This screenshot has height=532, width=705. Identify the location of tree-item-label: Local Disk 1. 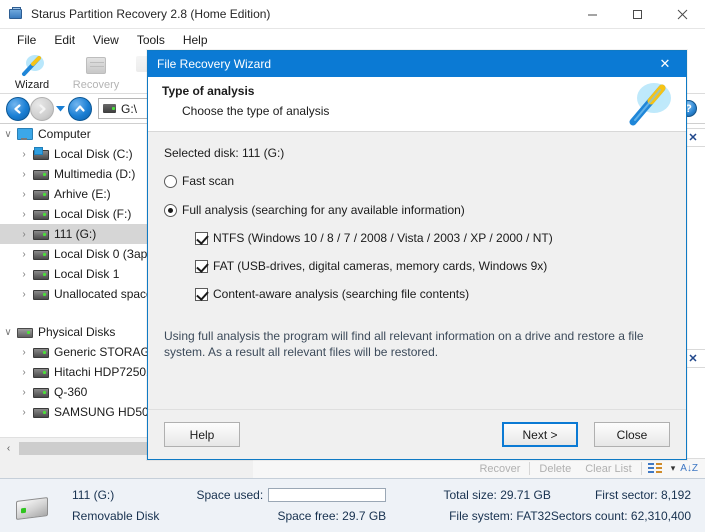
(87, 274).